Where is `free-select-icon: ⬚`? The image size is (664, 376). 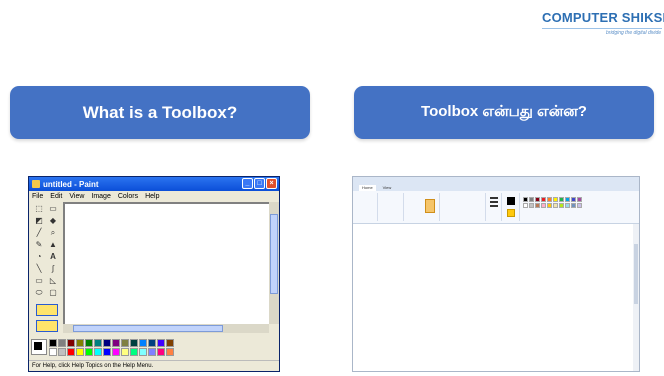
free-select-icon: ⬚ is located at coordinates (39, 209).